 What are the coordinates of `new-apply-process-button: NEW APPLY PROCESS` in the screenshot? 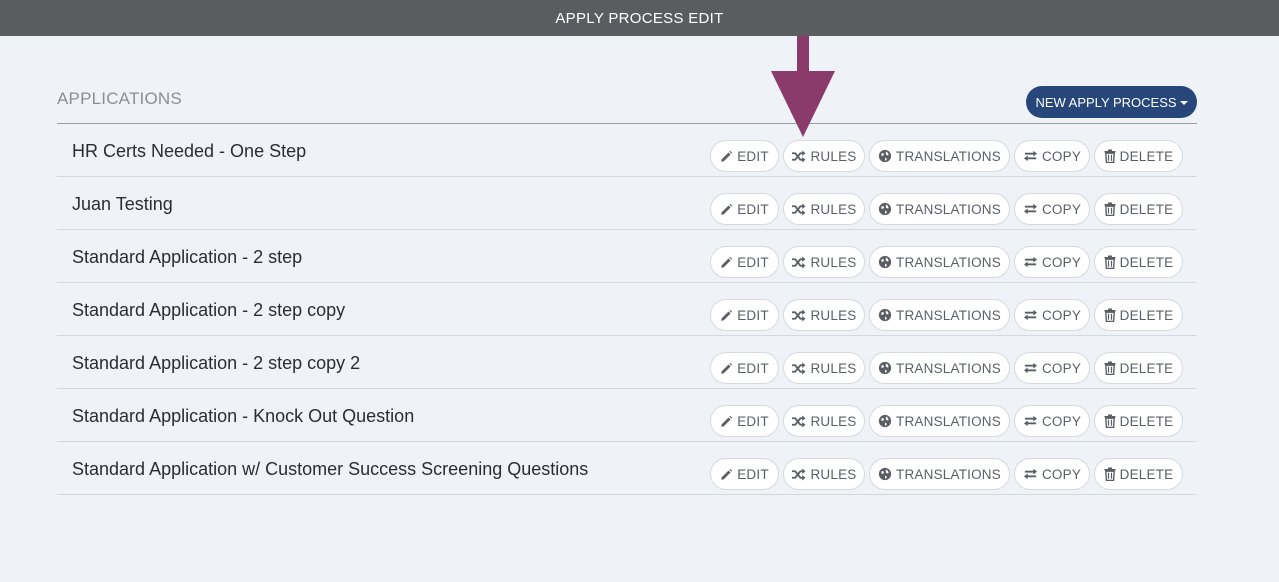 It's located at (1111, 102).